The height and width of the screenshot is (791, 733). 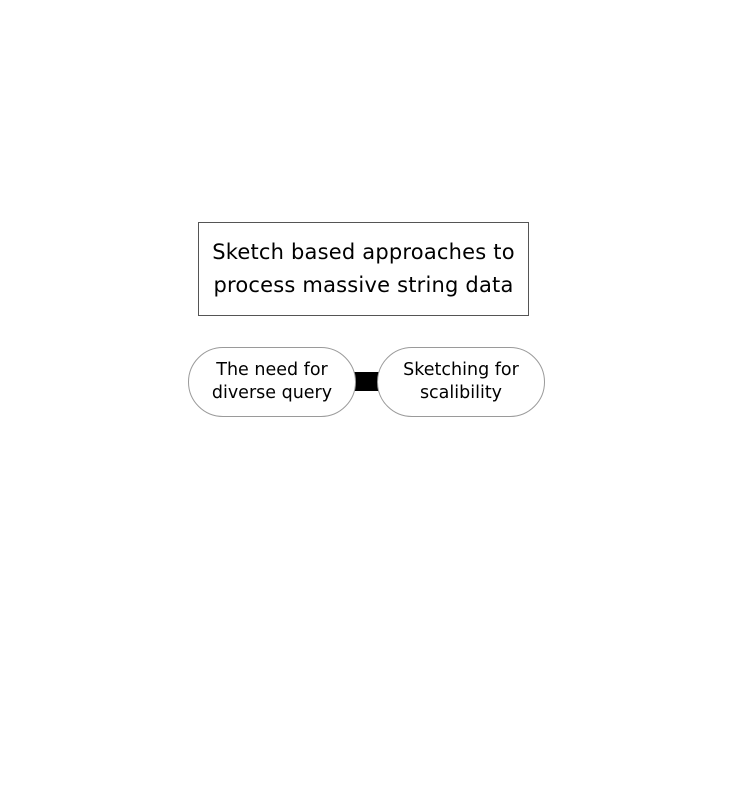 What do you see at coordinates (461, 382) in the screenshot?
I see `child-node-sketching-for-scalibility: Sketching for scalibility` at bounding box center [461, 382].